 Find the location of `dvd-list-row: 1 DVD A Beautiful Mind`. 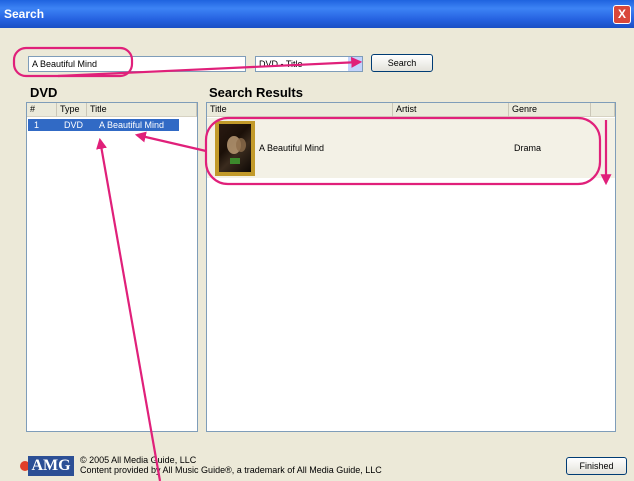

dvd-list-row: 1 DVD A Beautiful Mind is located at coordinates (103, 125).